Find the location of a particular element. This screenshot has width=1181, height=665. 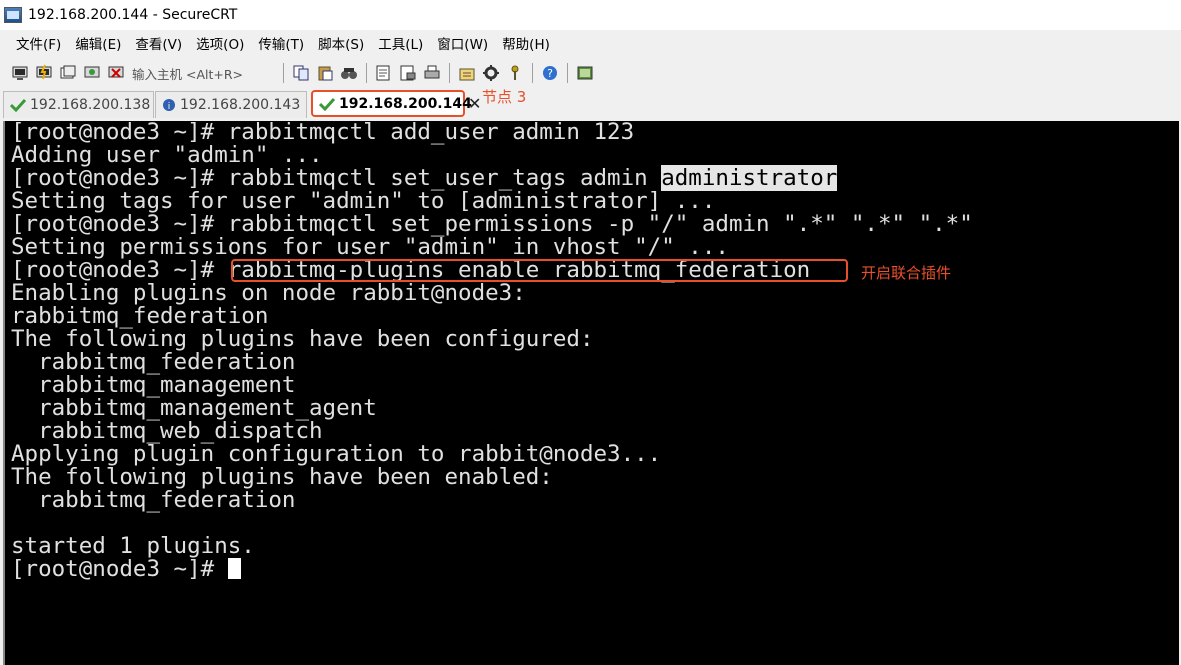

tab-192-168-200-144: 192.168.200.144 is located at coordinates (391, 103).